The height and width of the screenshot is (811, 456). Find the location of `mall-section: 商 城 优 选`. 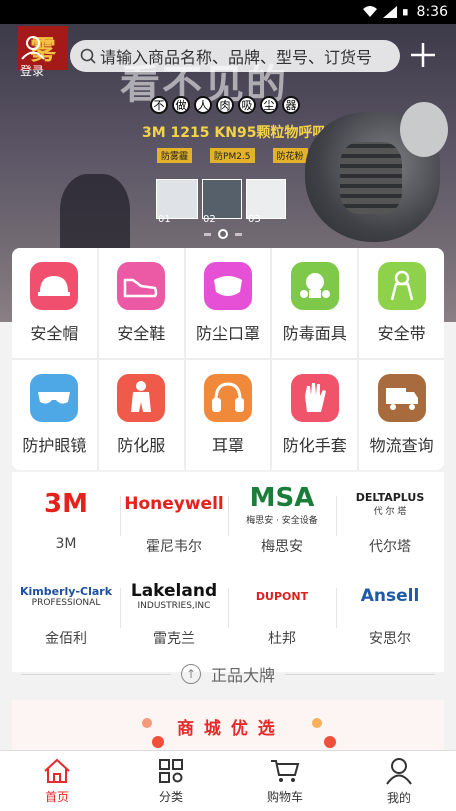

mall-section: 商 城 优 选 is located at coordinates (228, 725).